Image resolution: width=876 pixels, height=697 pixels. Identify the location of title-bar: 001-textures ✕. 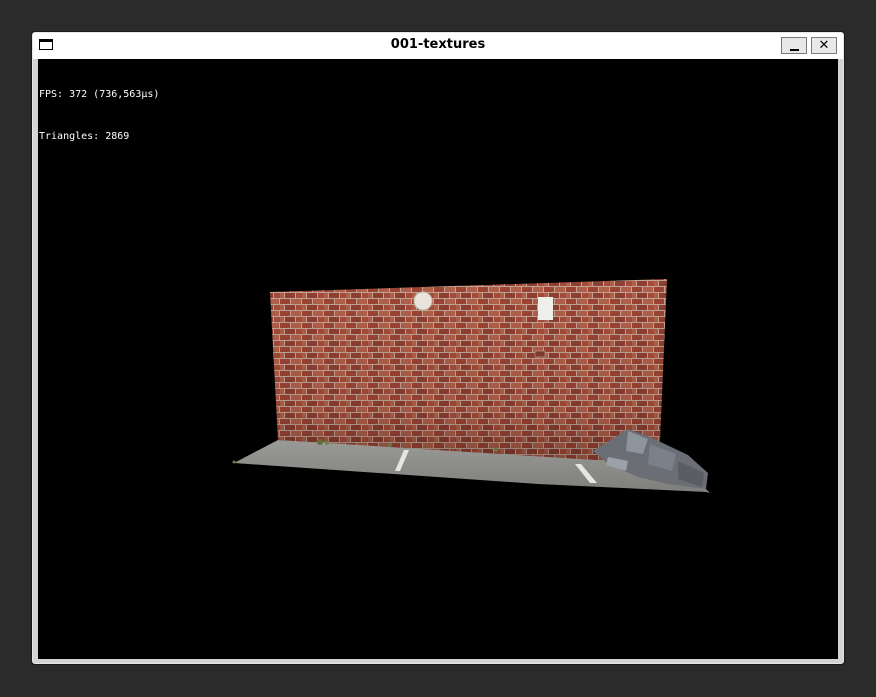
(438, 46).